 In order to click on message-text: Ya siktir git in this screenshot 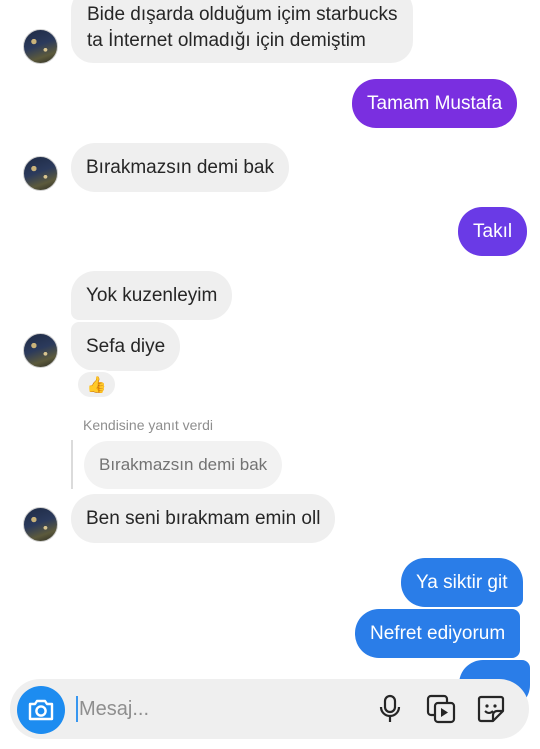, I will do `click(462, 582)`.